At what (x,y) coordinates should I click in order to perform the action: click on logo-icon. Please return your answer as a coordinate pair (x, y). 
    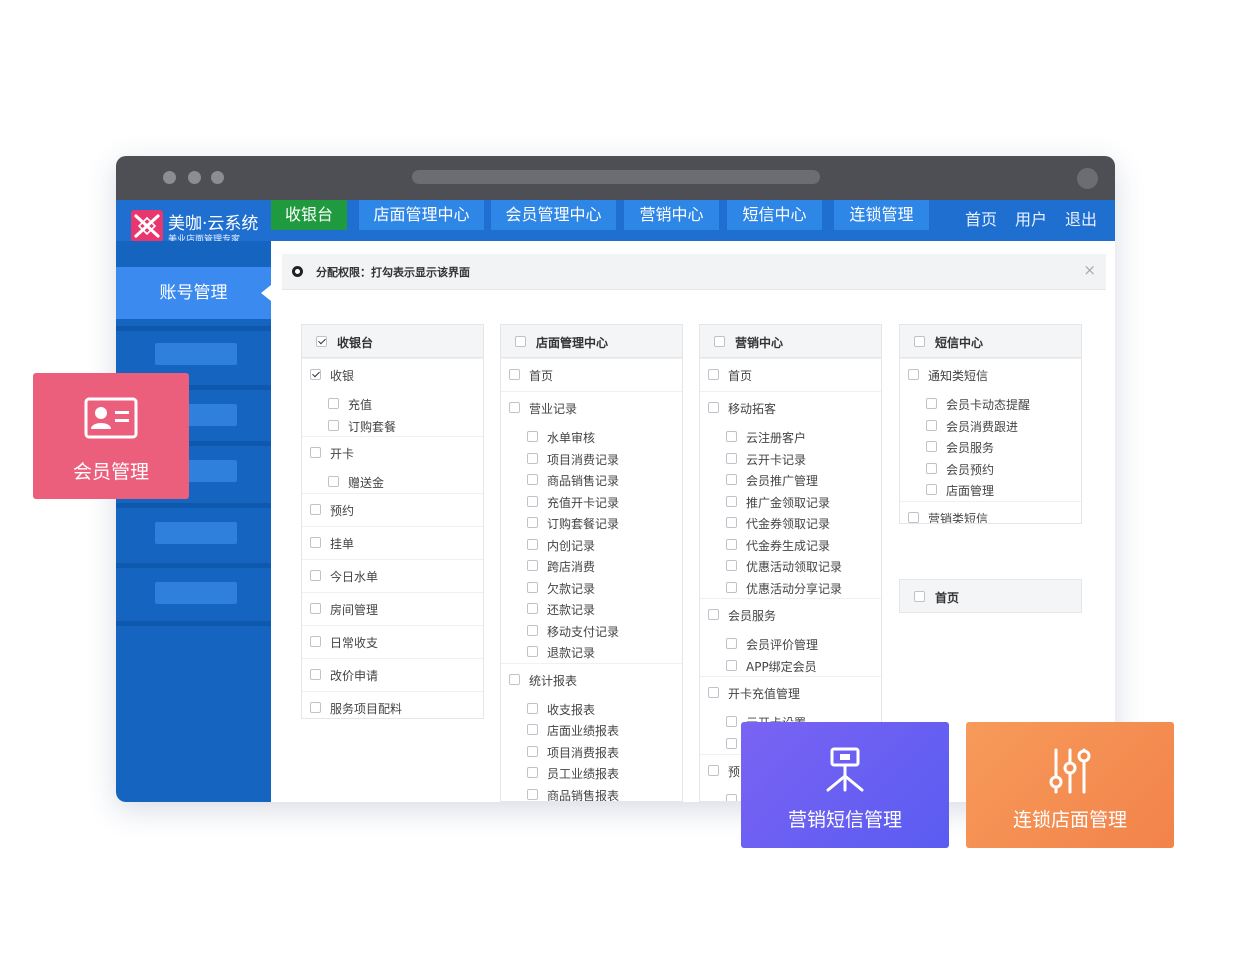
    Looking at the image, I should click on (147, 226).